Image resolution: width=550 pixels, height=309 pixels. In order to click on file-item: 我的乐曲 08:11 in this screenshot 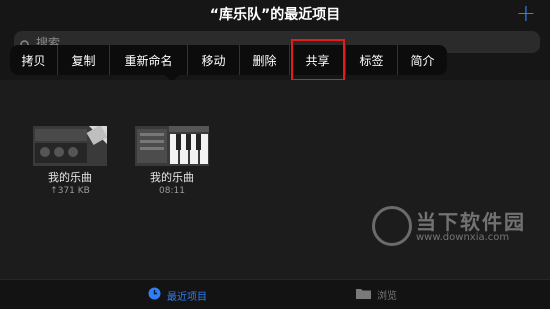, I will do `click(172, 161)`.